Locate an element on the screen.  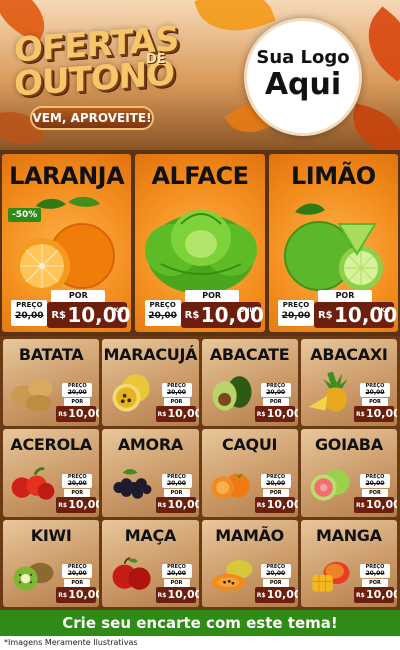
product-name: ALFACE is located at coordinates (200, 176).